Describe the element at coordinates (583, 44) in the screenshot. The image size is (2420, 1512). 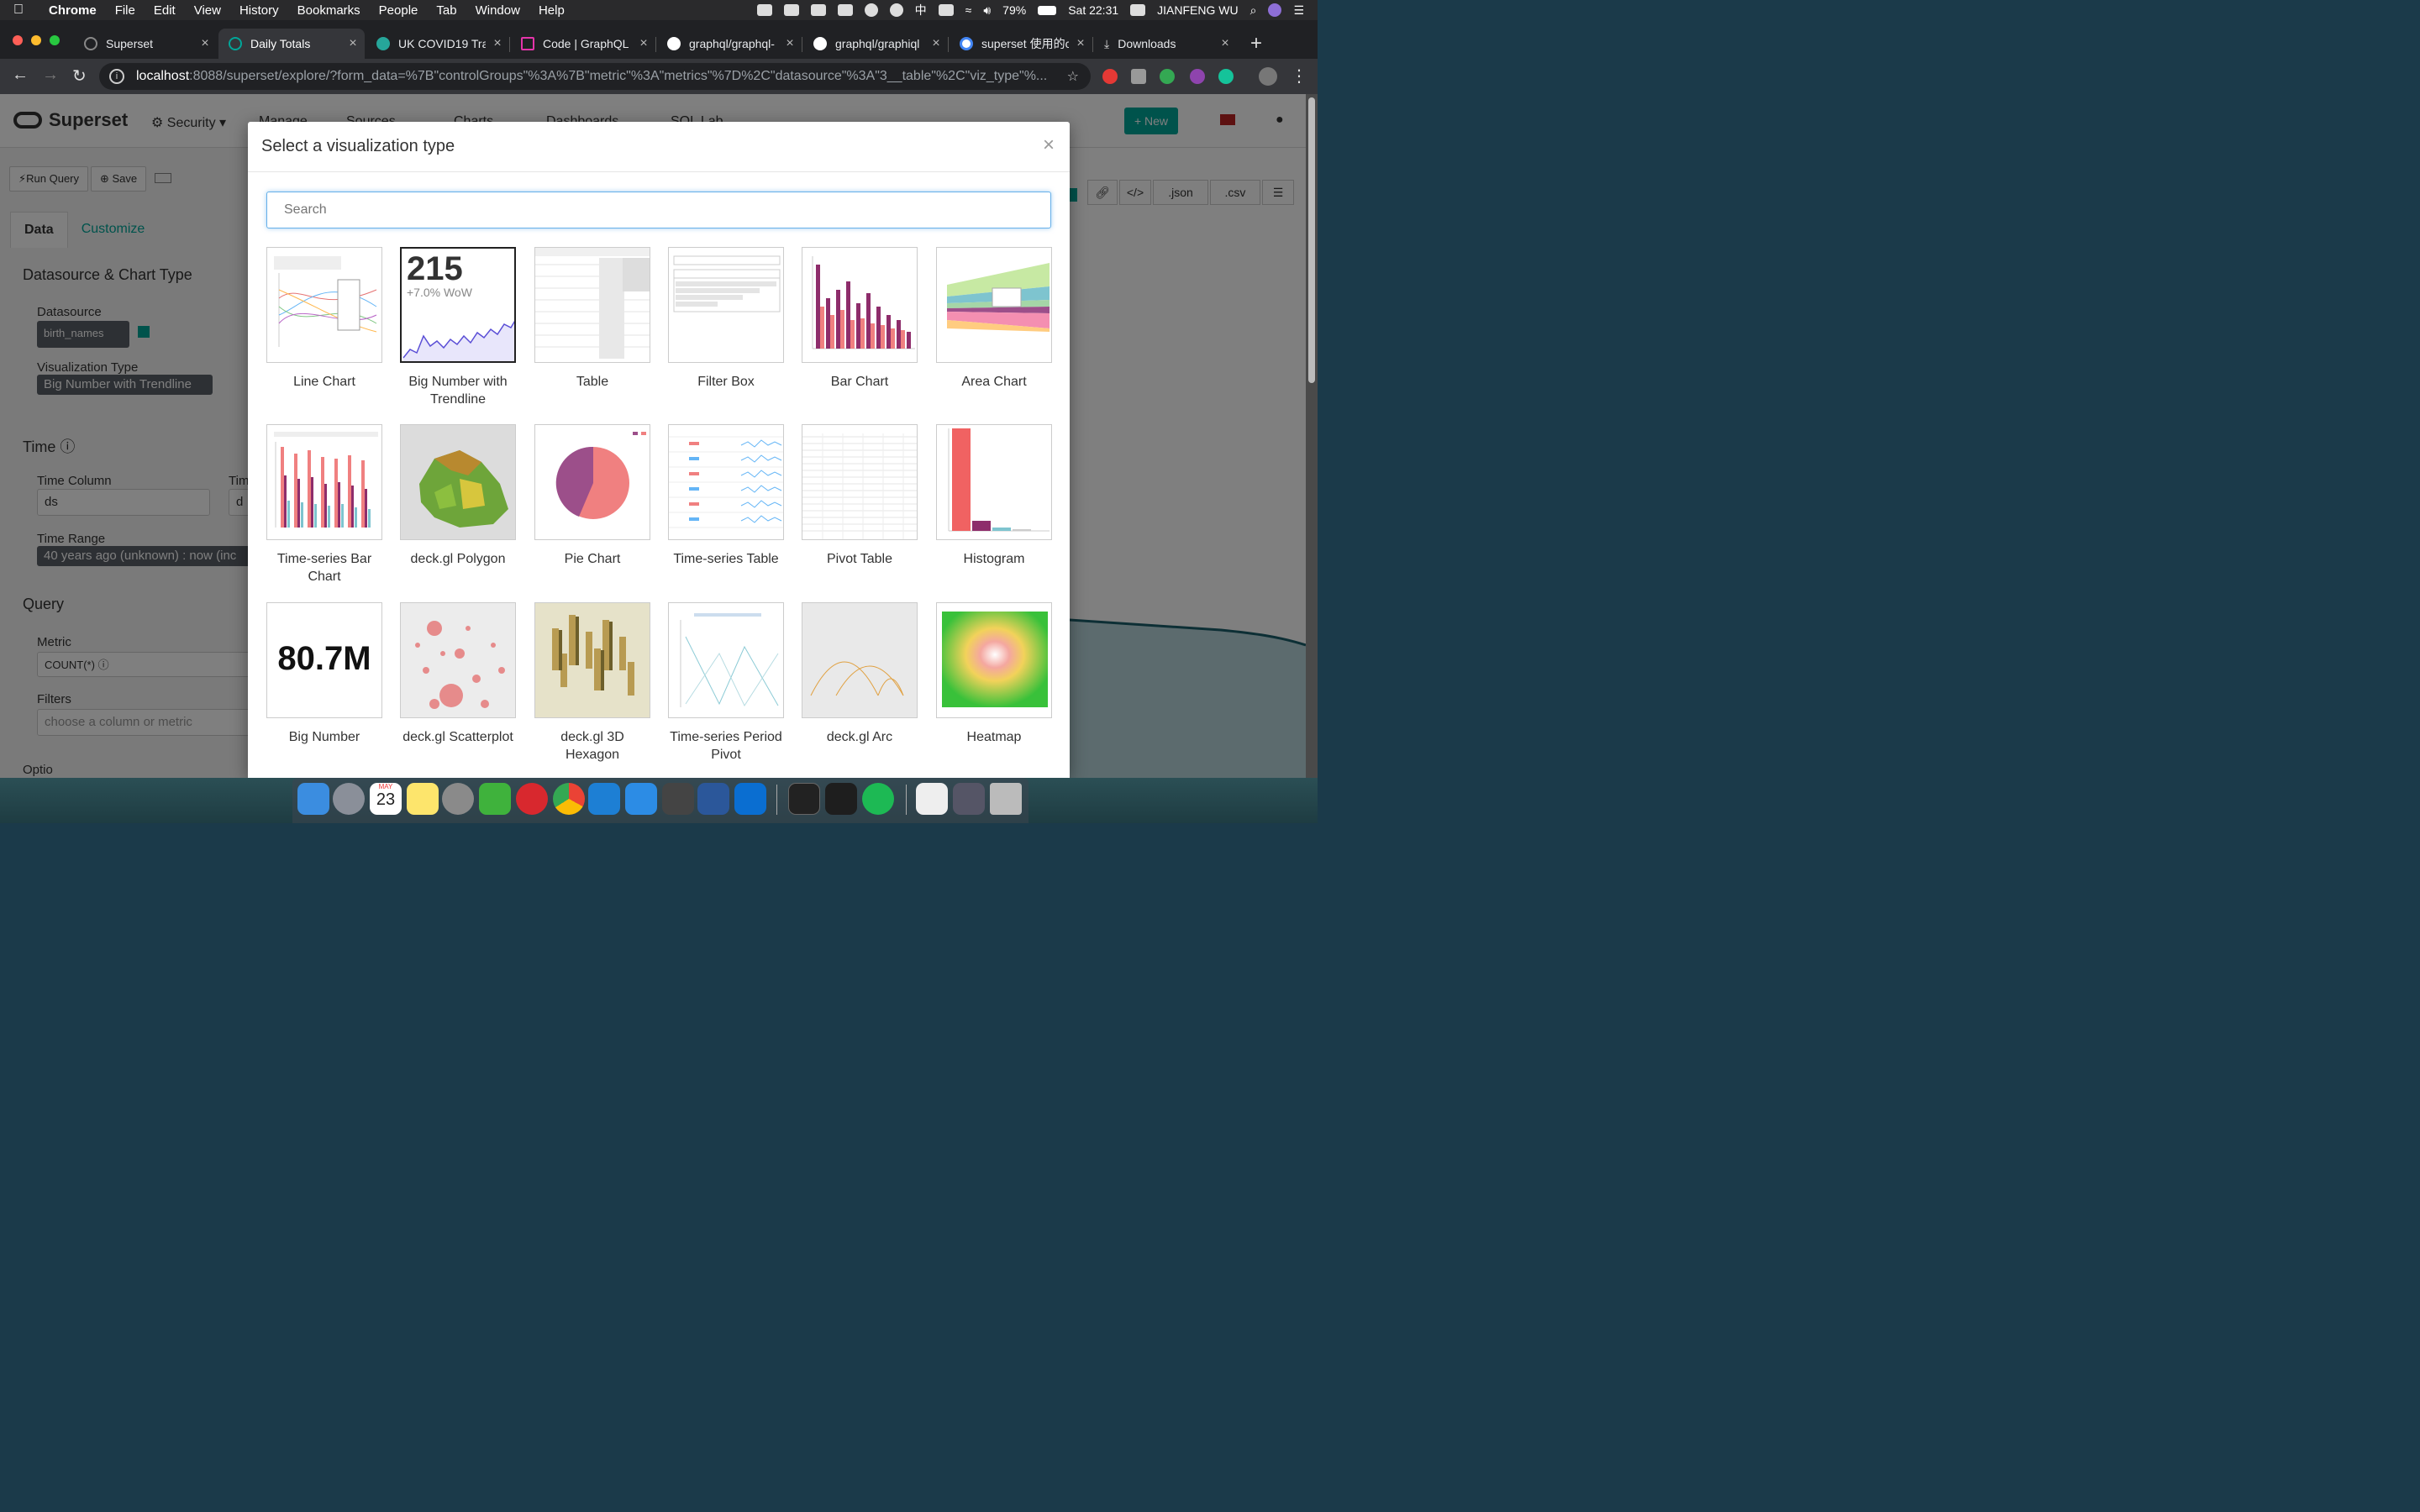
I see `browser-tab-graphql-code: Code | GraphQL ×` at that location.